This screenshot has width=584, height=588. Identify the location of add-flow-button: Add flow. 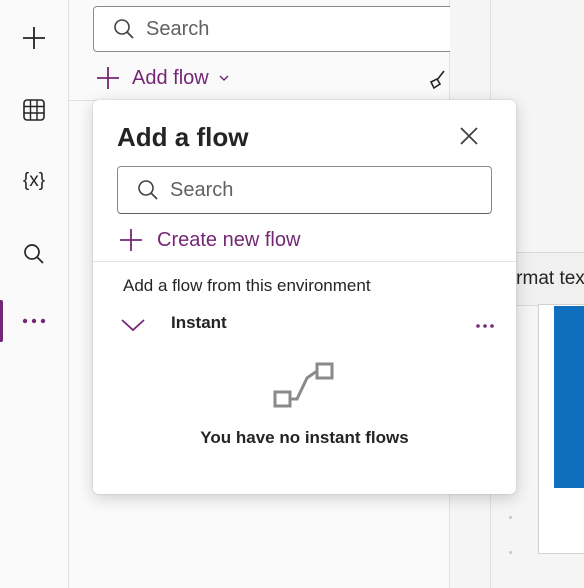
(163, 78).